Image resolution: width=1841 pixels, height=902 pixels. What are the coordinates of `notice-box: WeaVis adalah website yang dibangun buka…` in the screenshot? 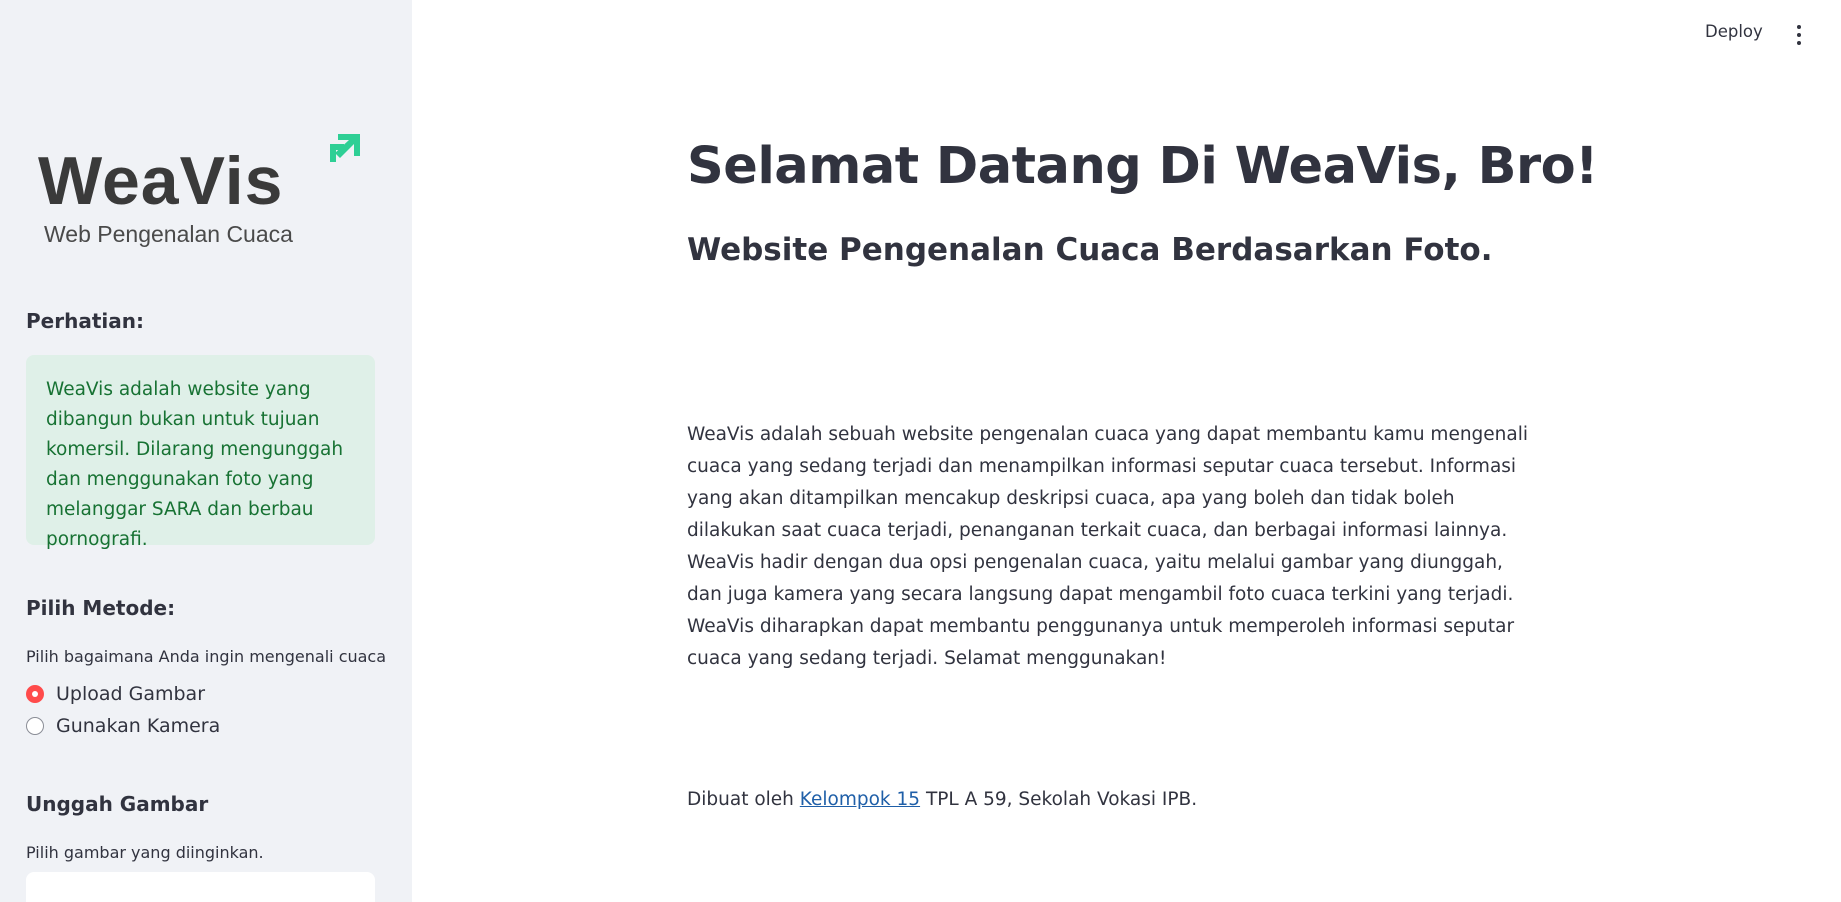 It's located at (200, 452).